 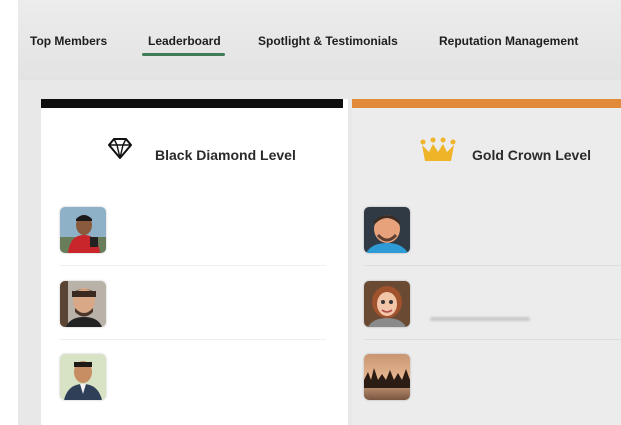 What do you see at coordinates (480, 319) in the screenshot?
I see `member-name-redacted` at bounding box center [480, 319].